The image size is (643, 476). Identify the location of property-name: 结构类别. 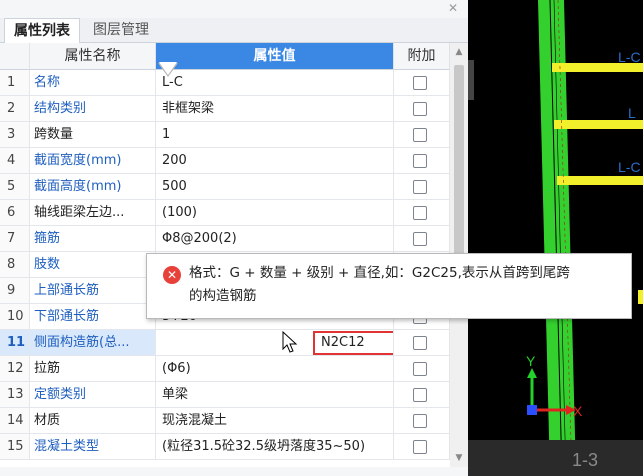
(93, 109).